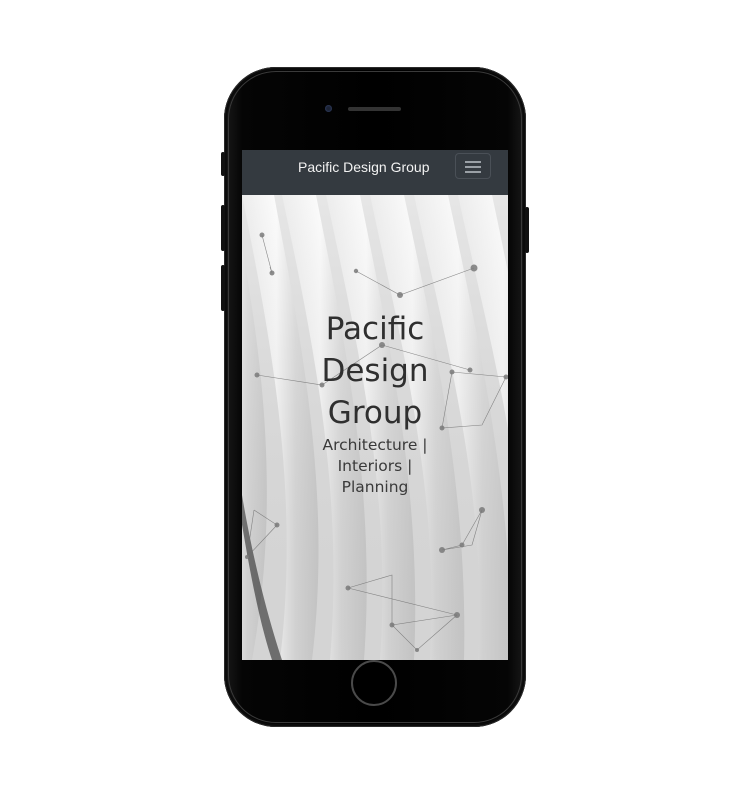 The width and height of the screenshot is (750, 799). I want to click on home-button, so click(374, 683).